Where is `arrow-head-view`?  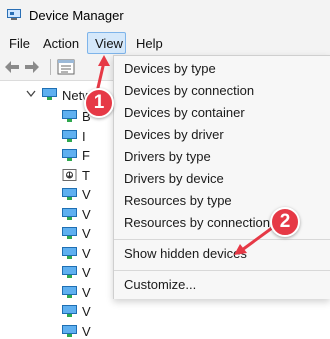 arrow-head-view is located at coordinates (104, 60).